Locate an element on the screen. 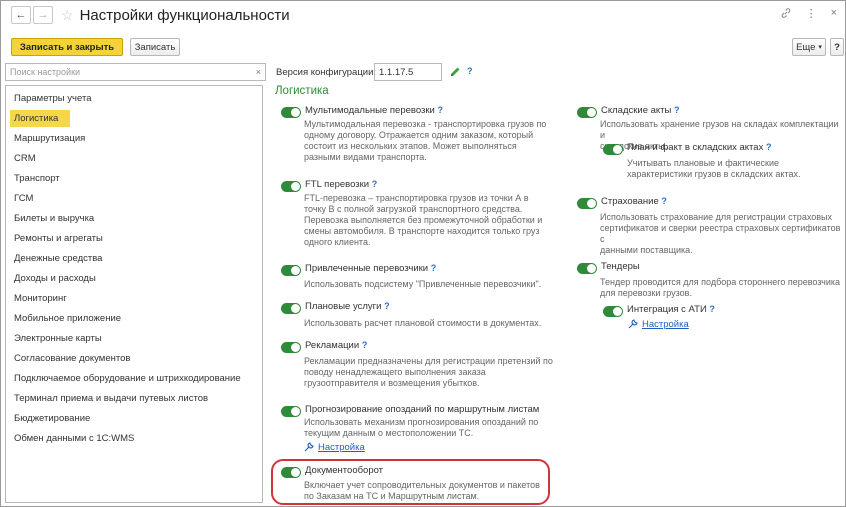 The height and width of the screenshot is (507, 846). version-help-icon: ? is located at coordinates (470, 71).